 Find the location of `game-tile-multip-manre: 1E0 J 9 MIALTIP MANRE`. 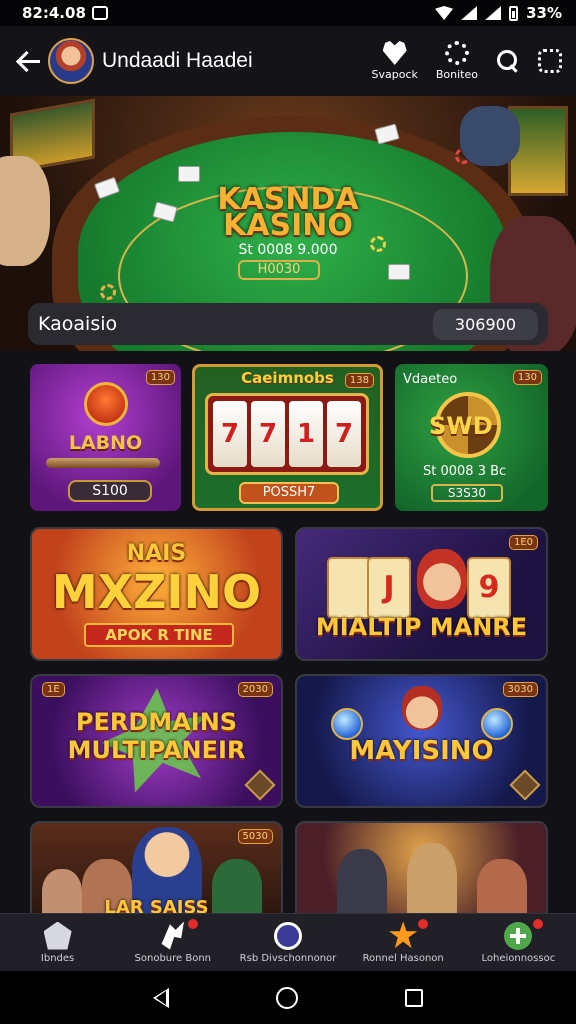

game-tile-multip-manre: 1E0 J 9 MIALTIP MANRE is located at coordinates (421, 594).